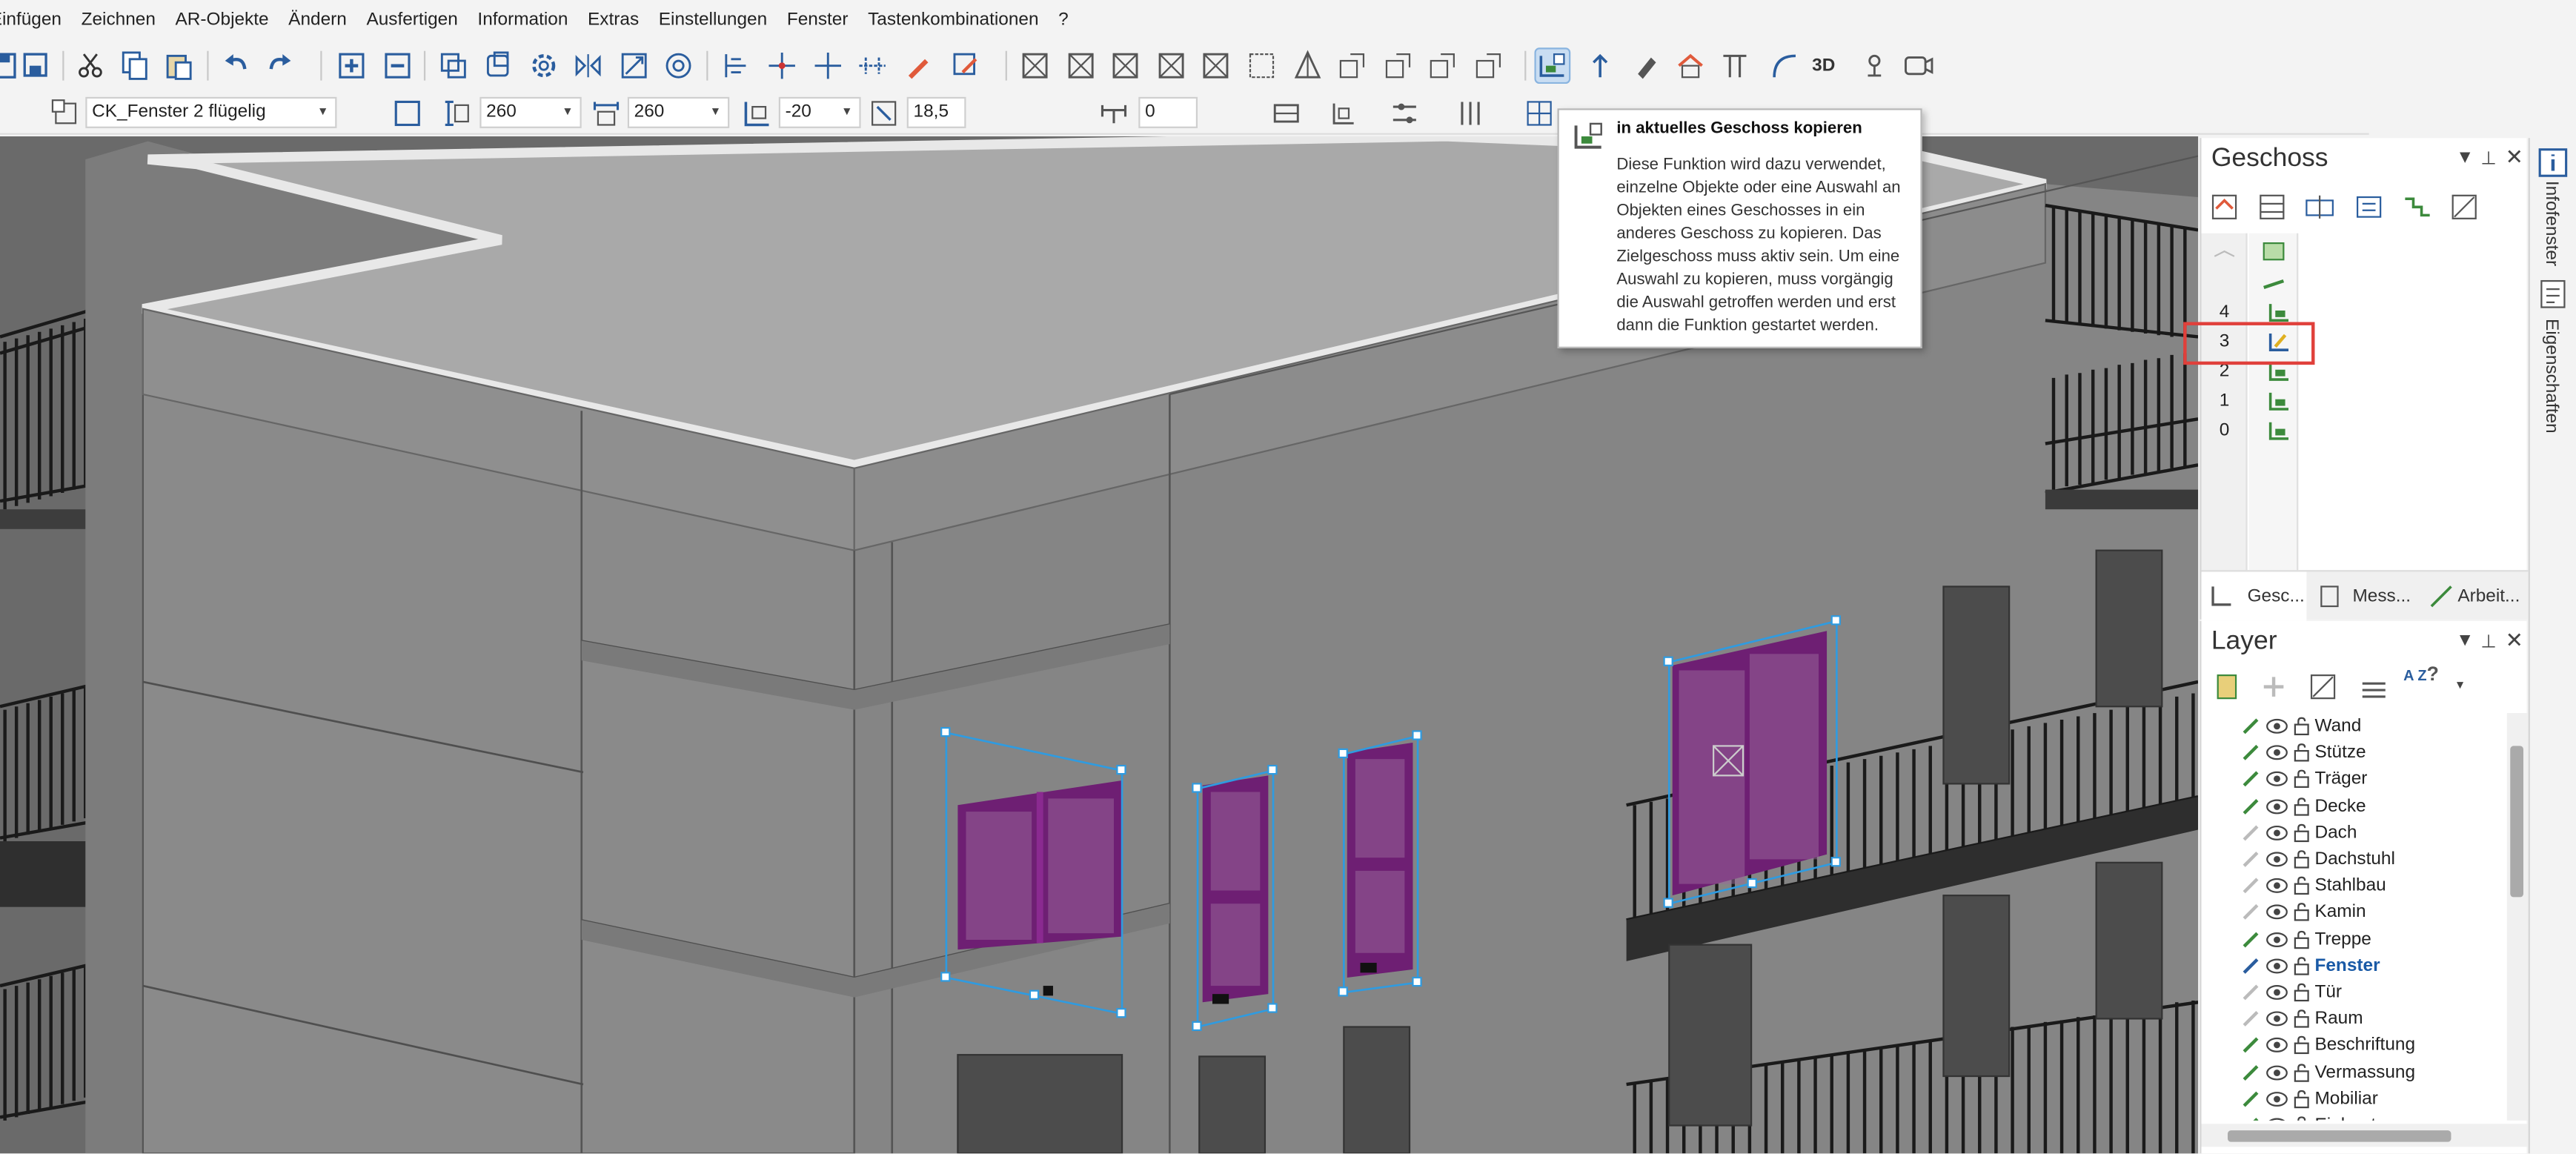  Describe the element at coordinates (820, 112) in the screenshot. I see `parapet-field: -20 ▼` at that location.